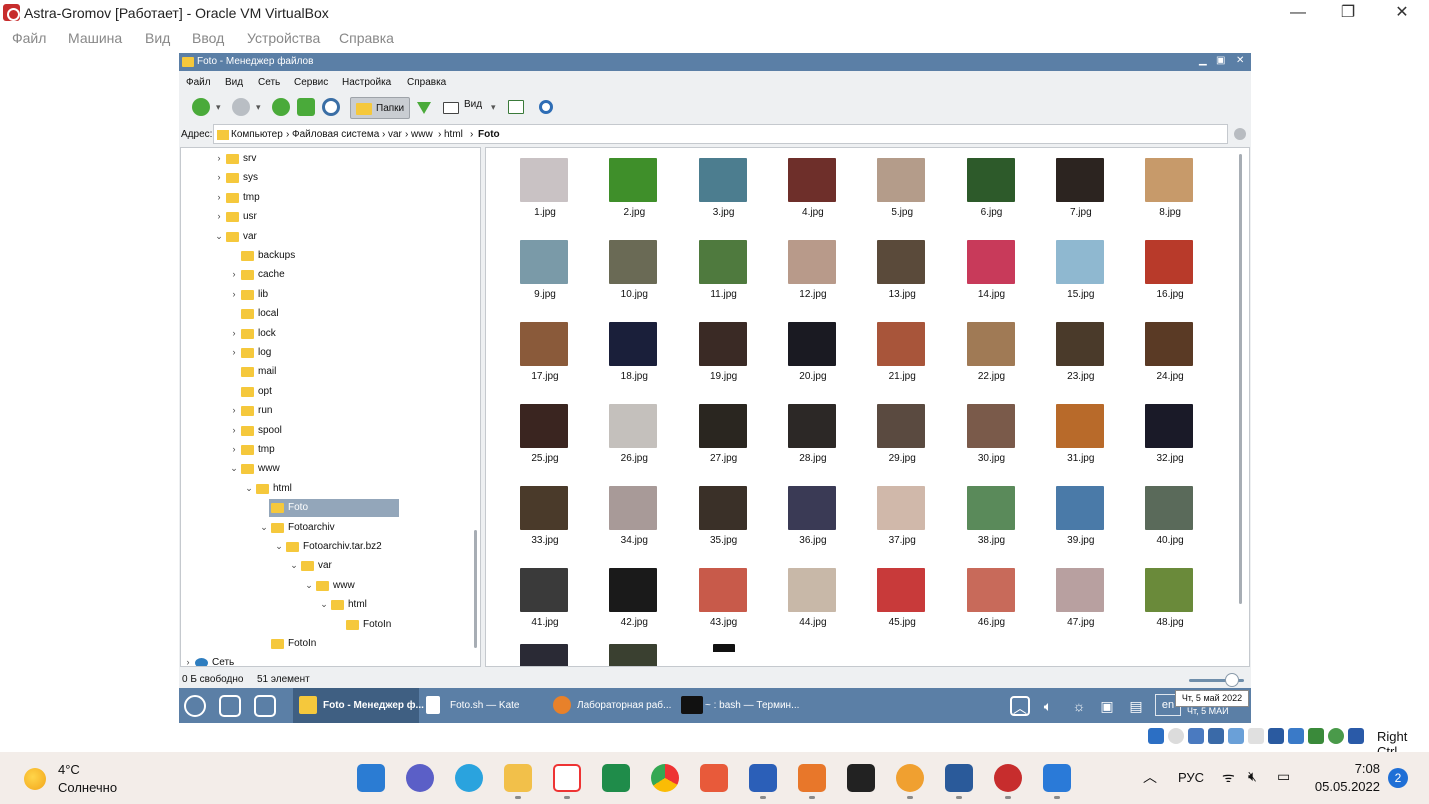  Describe the element at coordinates (1240, 60) in the screenshot. I see `fm-close-button: ✕` at that location.